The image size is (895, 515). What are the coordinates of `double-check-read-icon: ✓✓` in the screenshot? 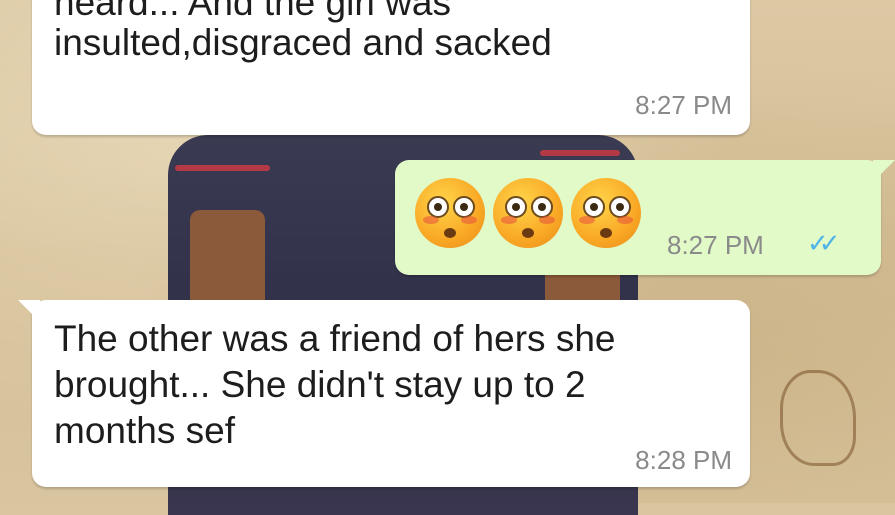 It's located at (823, 243).